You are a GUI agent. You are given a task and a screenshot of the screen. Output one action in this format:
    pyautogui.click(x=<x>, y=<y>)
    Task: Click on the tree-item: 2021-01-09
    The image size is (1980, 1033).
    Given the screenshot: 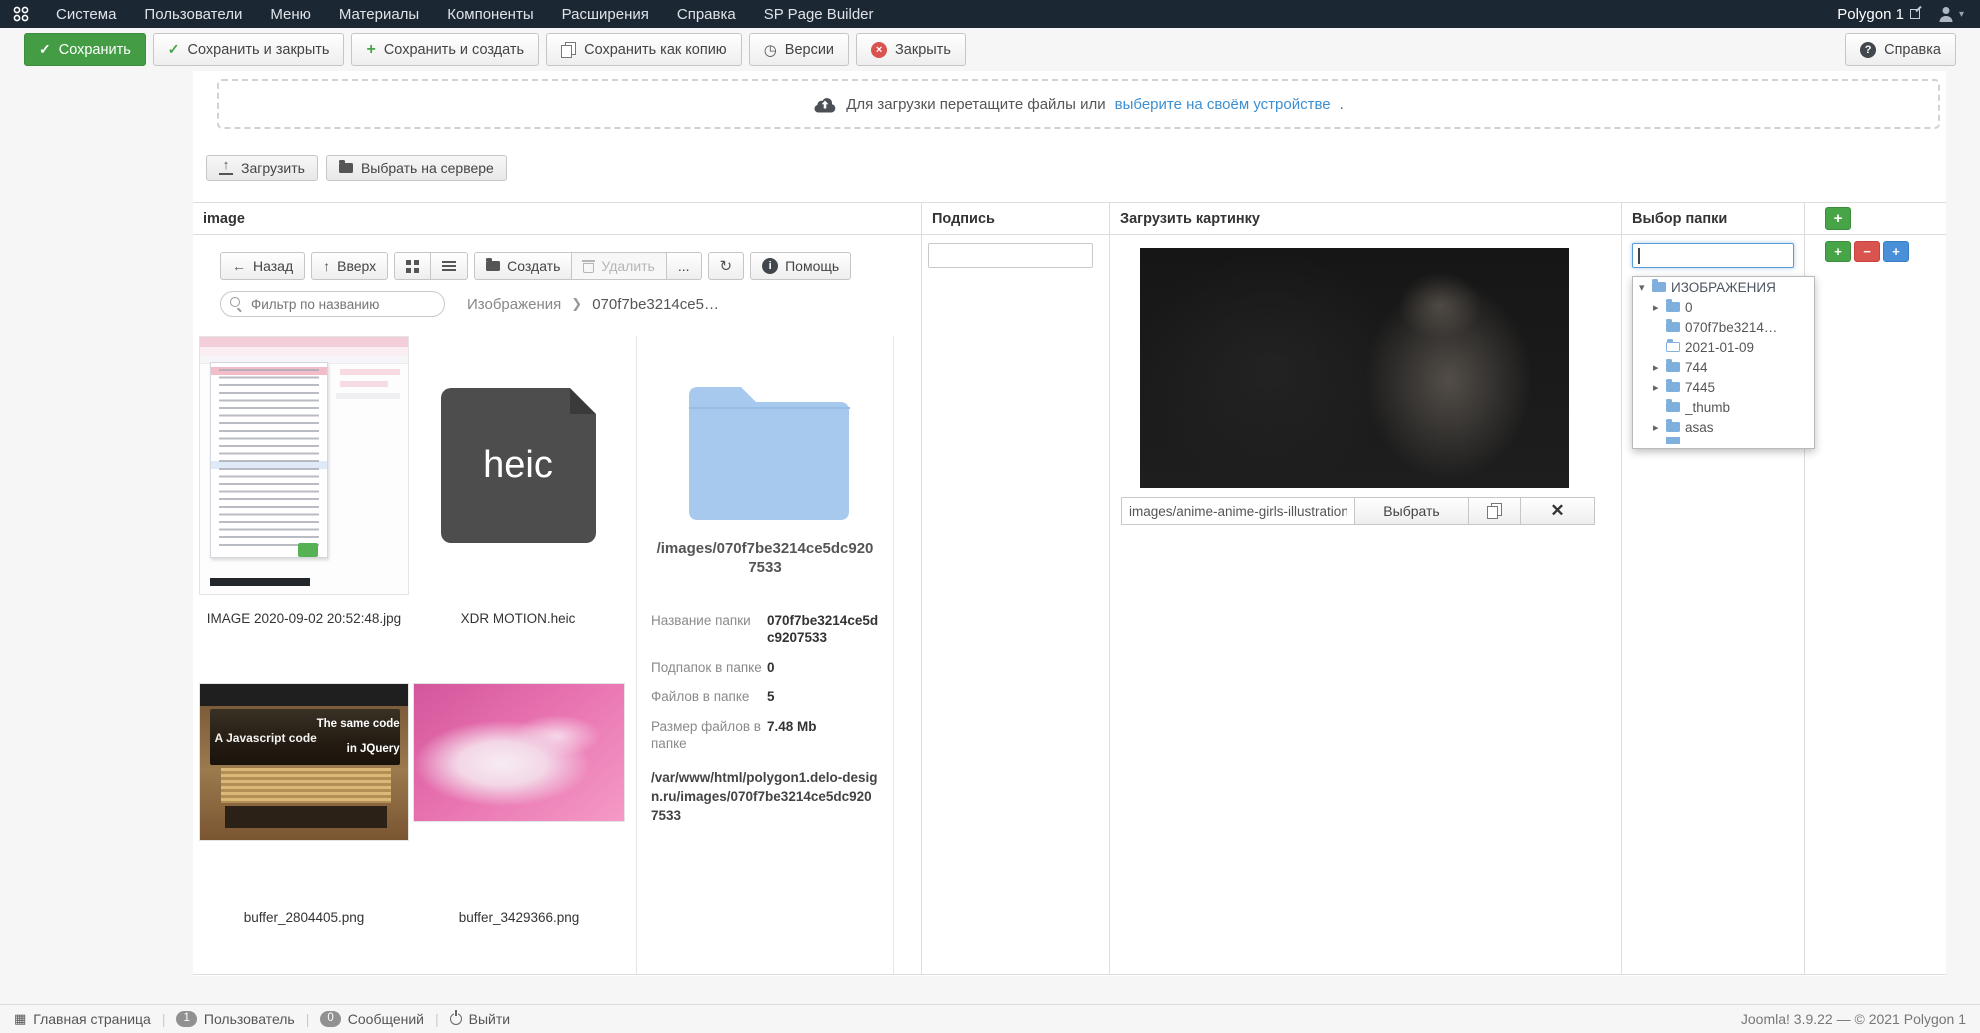 What is the action you would take?
    pyautogui.click(x=1723, y=347)
    